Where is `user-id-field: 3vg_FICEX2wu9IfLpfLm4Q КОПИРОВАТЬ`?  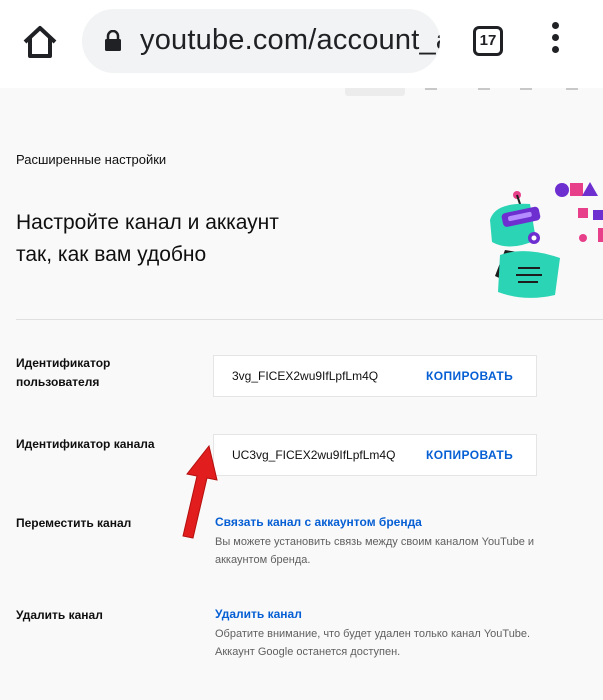
user-id-field: 3vg_FICEX2wu9IfLpfLm4Q КОПИРОВАТЬ is located at coordinates (375, 376).